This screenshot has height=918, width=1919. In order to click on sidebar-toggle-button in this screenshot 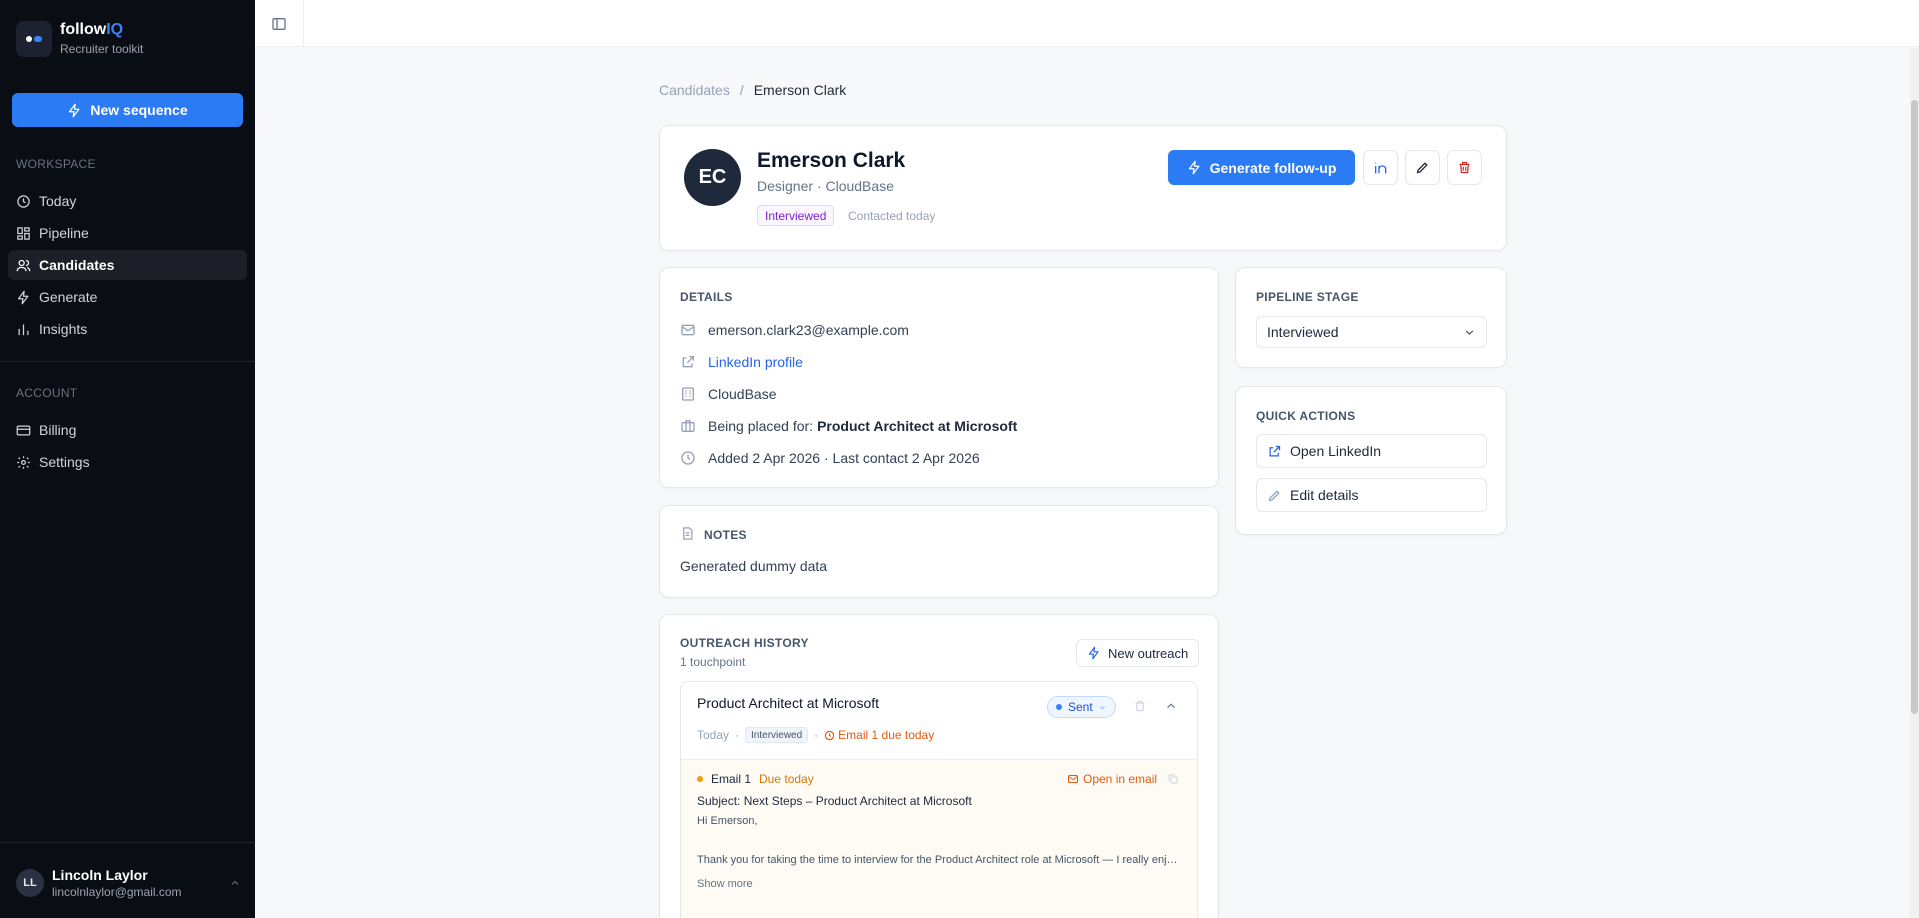, I will do `click(279, 23)`.